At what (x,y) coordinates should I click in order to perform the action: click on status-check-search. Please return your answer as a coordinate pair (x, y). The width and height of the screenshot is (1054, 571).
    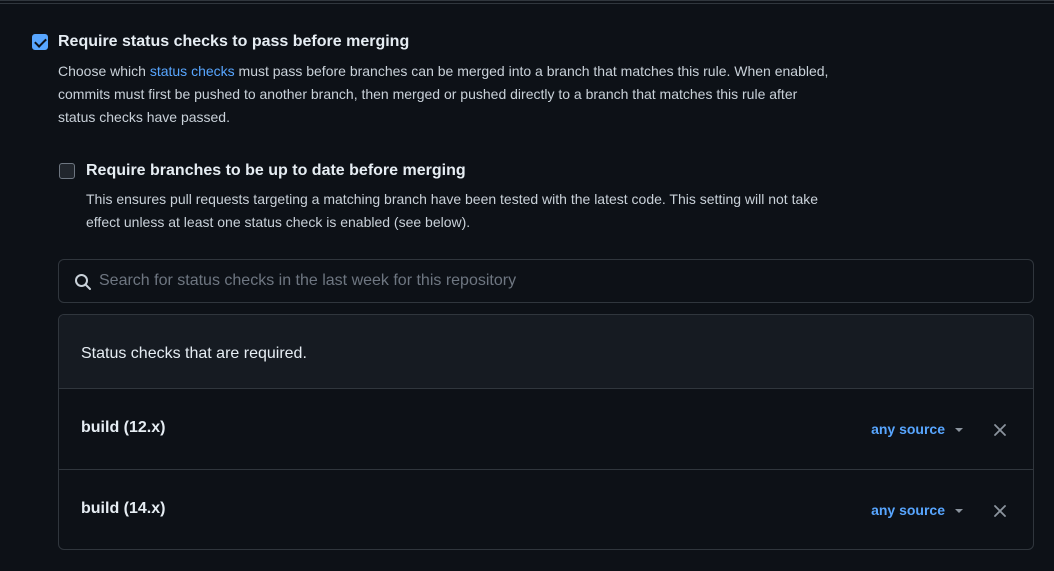
    Looking at the image, I should click on (546, 281).